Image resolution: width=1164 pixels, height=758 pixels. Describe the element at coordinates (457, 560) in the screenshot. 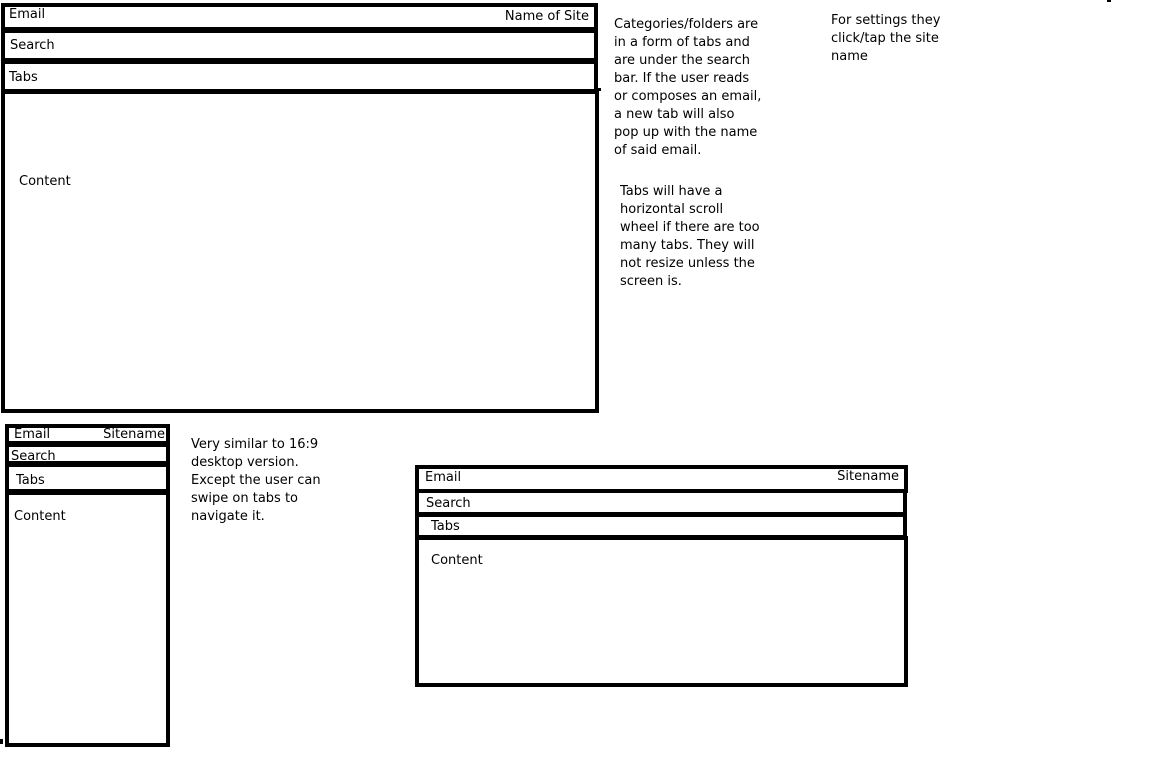

I see `tablet-content-label: Content` at that location.